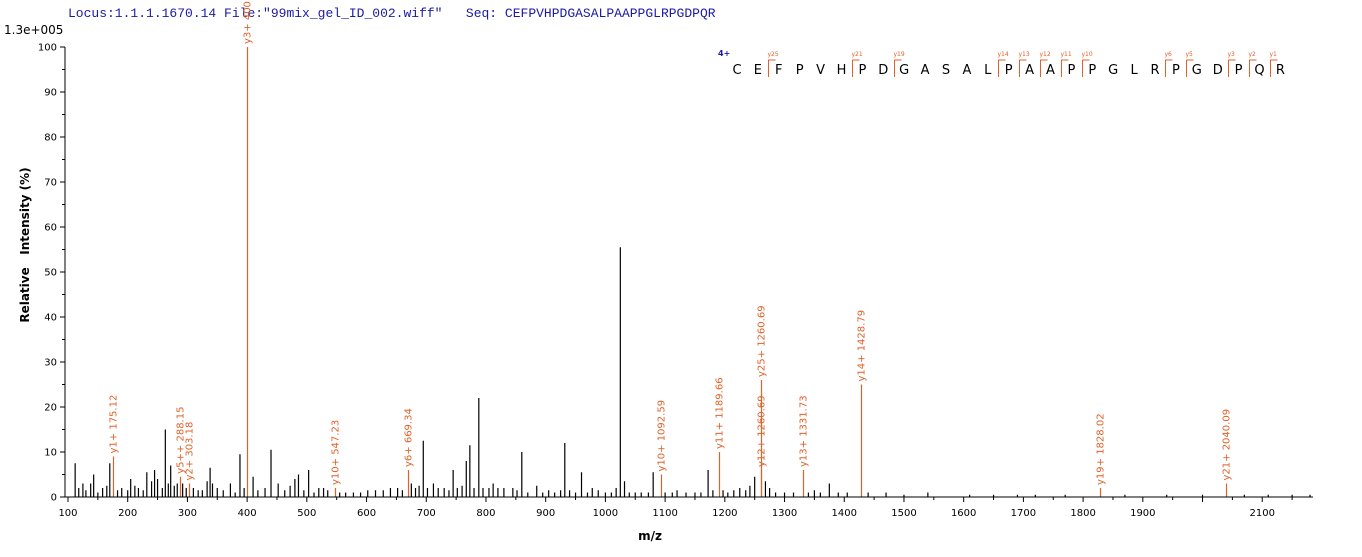  What do you see at coordinates (1003, 54) in the screenshot?
I see `y-ion-label: y14` at bounding box center [1003, 54].